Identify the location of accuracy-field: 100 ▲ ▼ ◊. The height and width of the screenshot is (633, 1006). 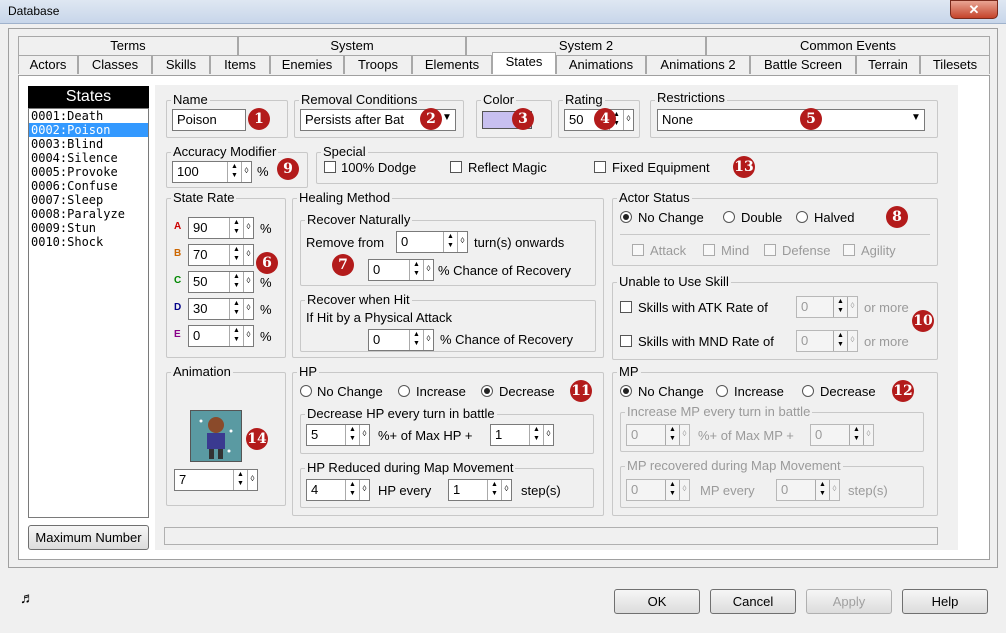
(212, 172).